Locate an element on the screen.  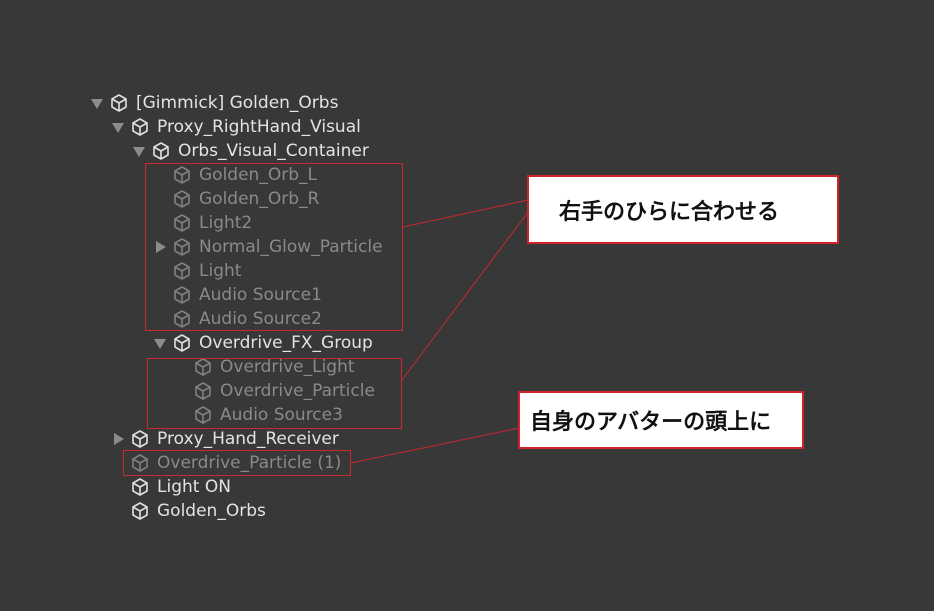
tree-item-light-on: Light ON is located at coordinates (200, 487).